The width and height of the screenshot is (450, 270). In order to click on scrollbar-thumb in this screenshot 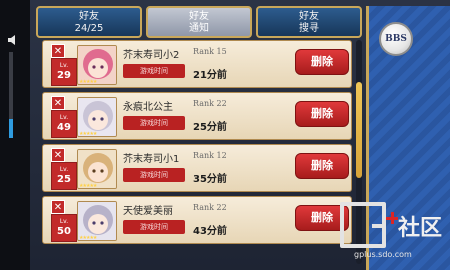, I will do `click(359, 130)`.